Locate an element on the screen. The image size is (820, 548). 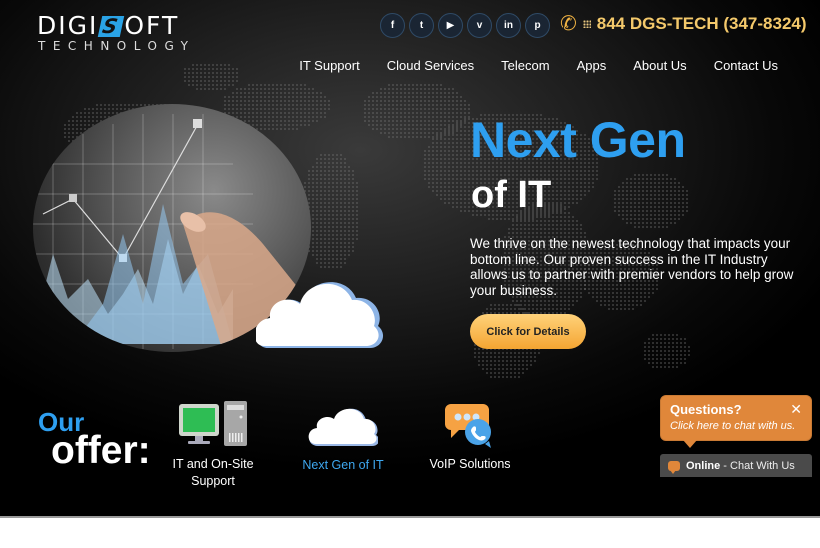
section-divider is located at coordinates (410, 517).